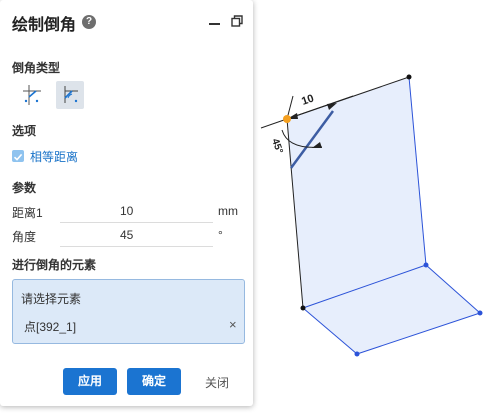  What do you see at coordinates (54, 265) in the screenshot?
I see `elements-label: 进行倒角的元素` at bounding box center [54, 265].